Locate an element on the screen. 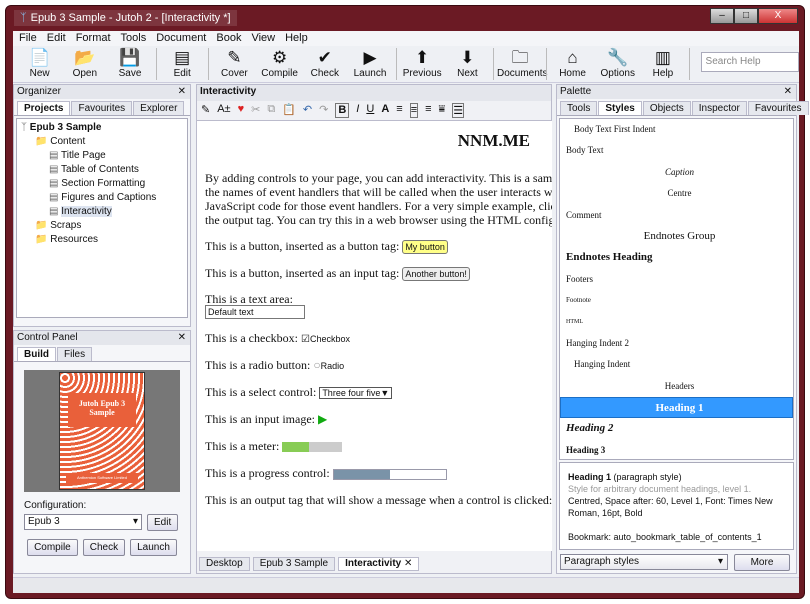 Image resolution: width=810 pixels, height=604 pixels. align-right-icon: ≡ is located at coordinates (428, 110).